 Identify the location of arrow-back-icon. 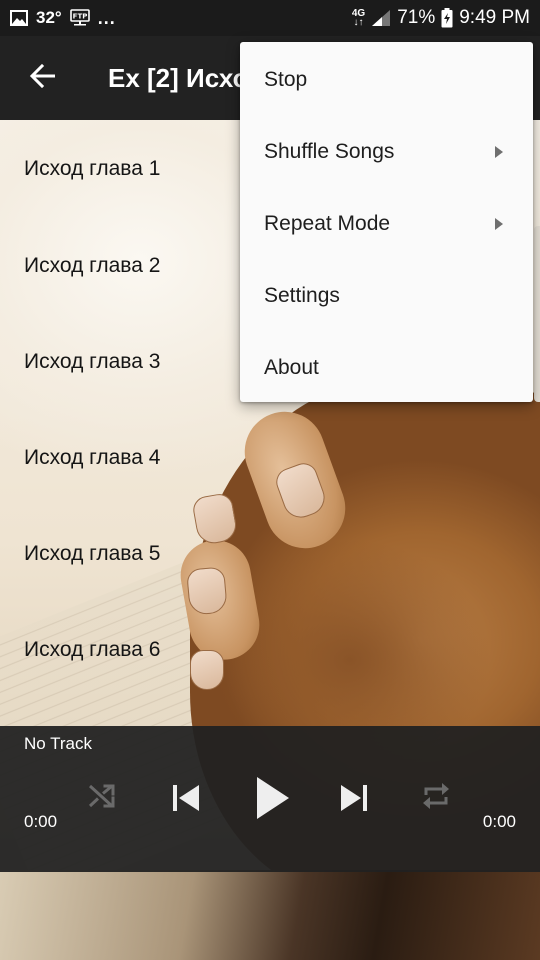
(42, 78).